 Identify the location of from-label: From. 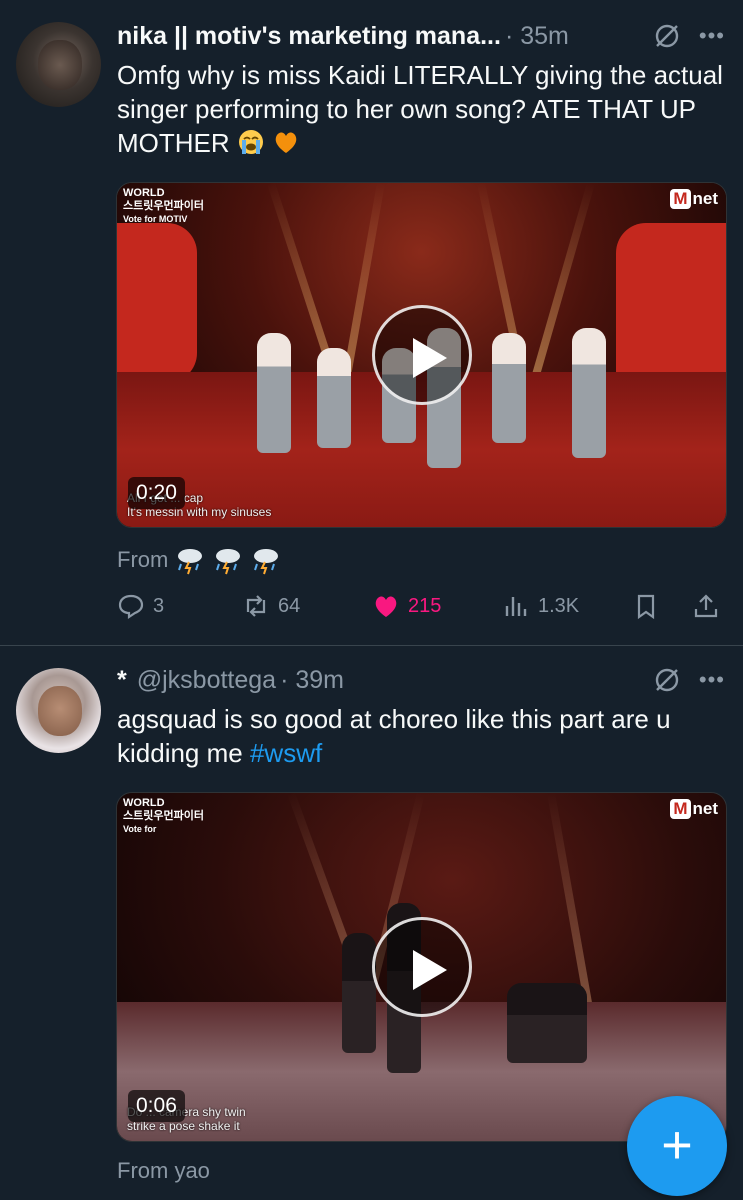
(199, 560).